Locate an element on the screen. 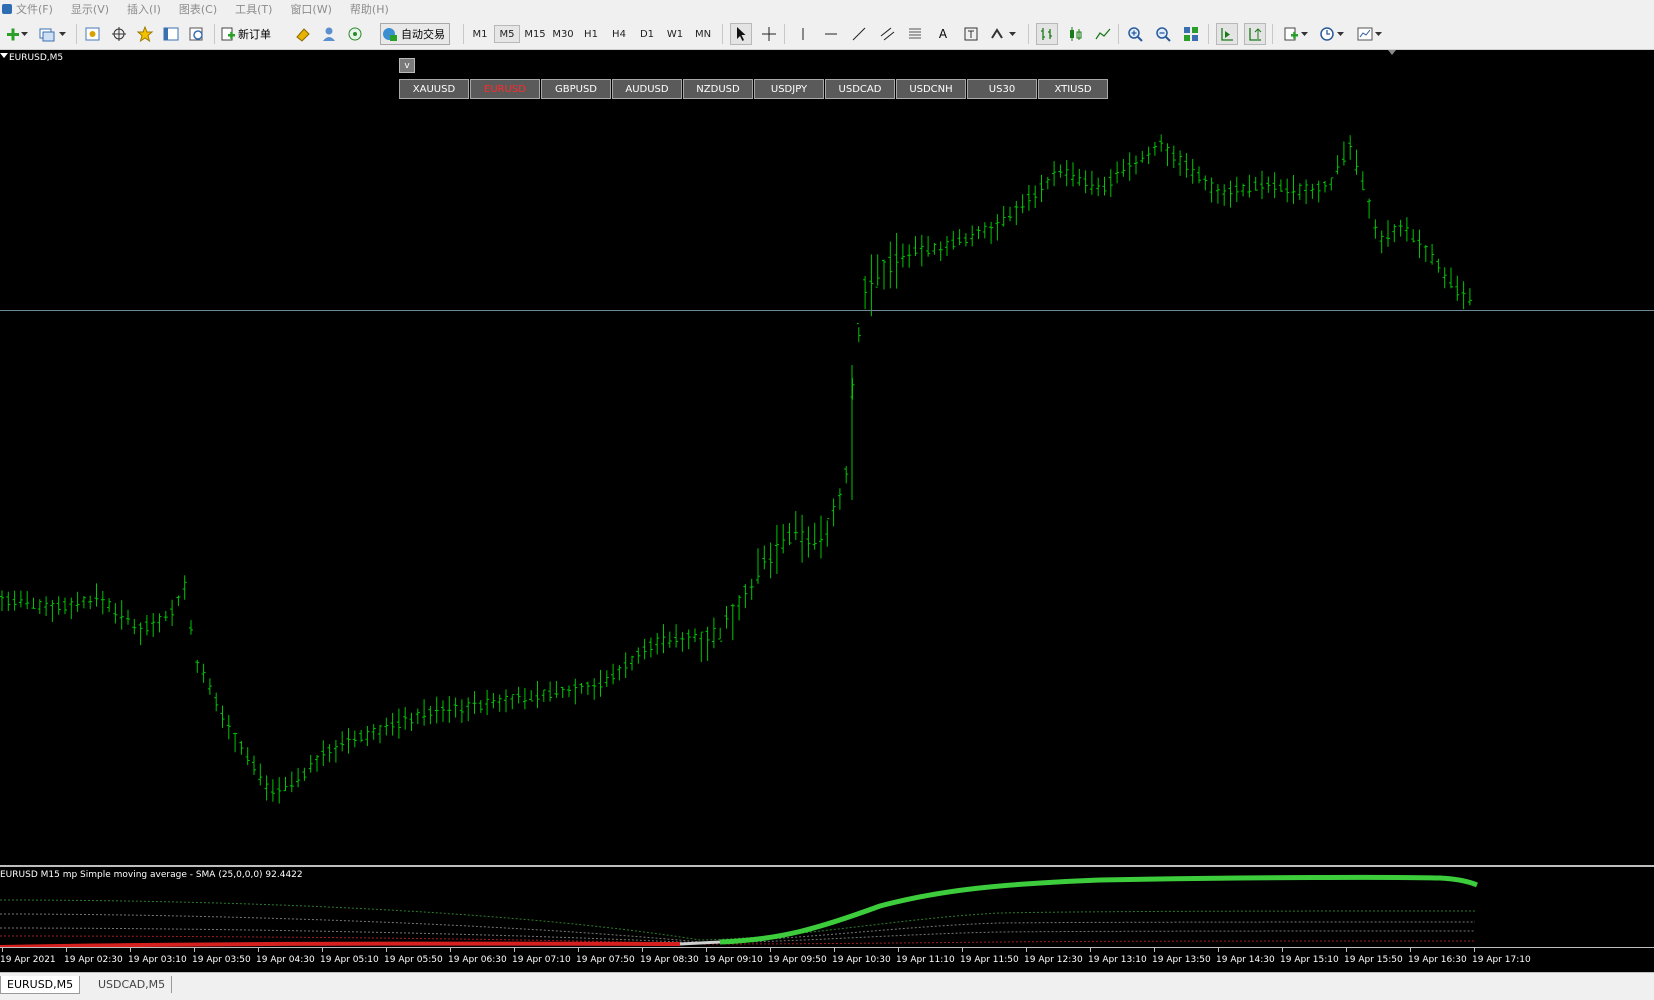  chart-tab-eurusd-m5: EURUSD,M5 is located at coordinates (40, 985).